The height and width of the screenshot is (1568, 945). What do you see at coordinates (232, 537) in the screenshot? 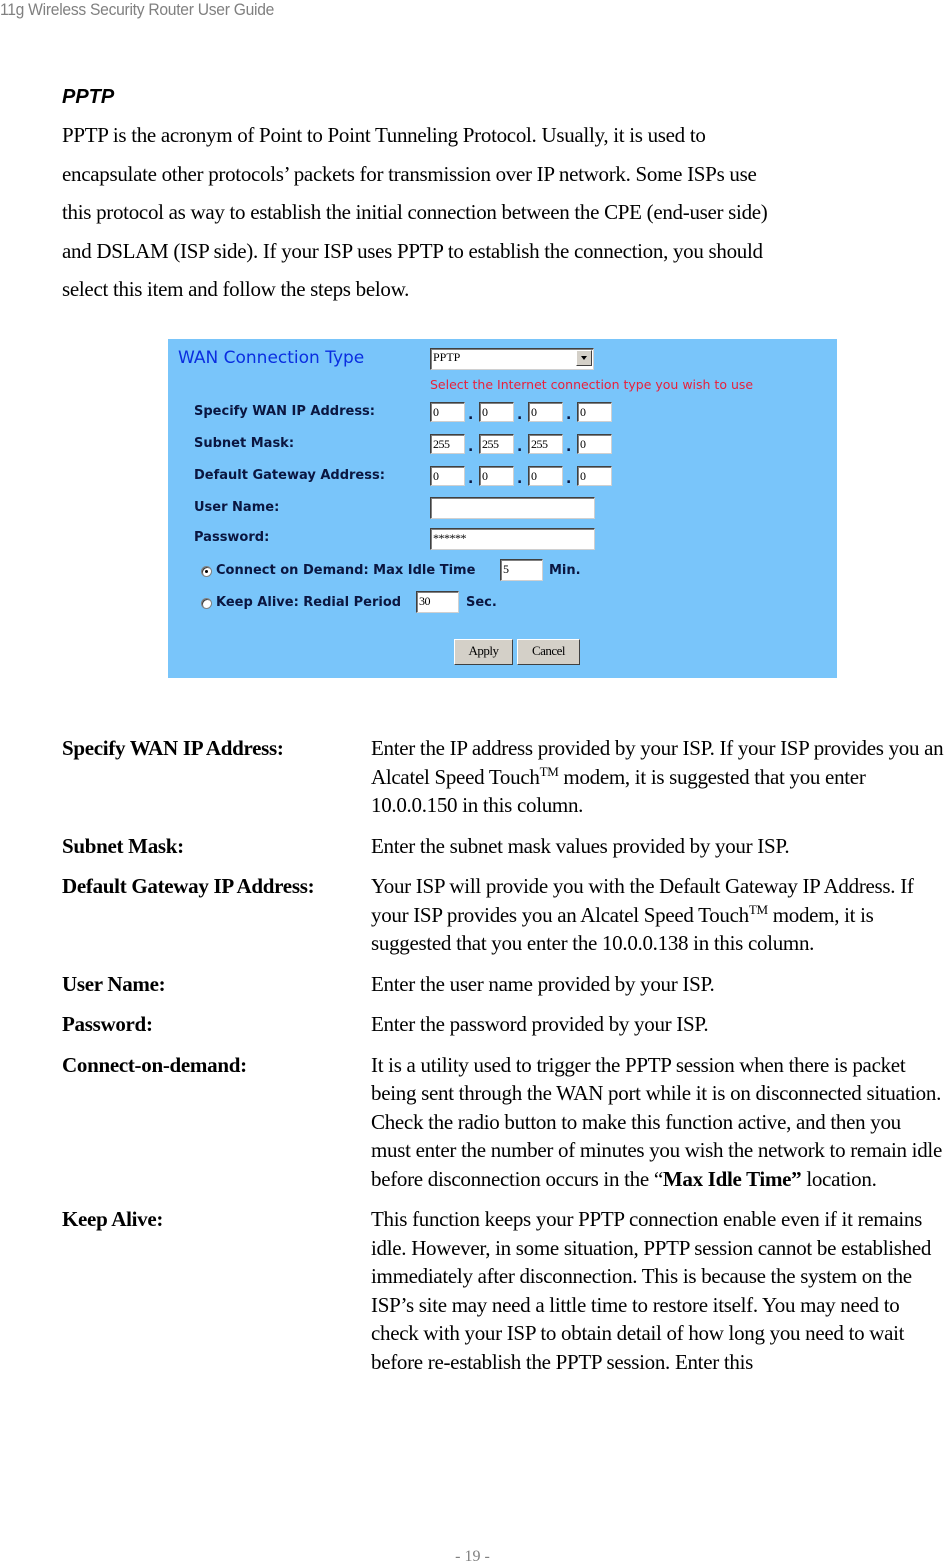
I see `password-label: Password:` at bounding box center [232, 537].